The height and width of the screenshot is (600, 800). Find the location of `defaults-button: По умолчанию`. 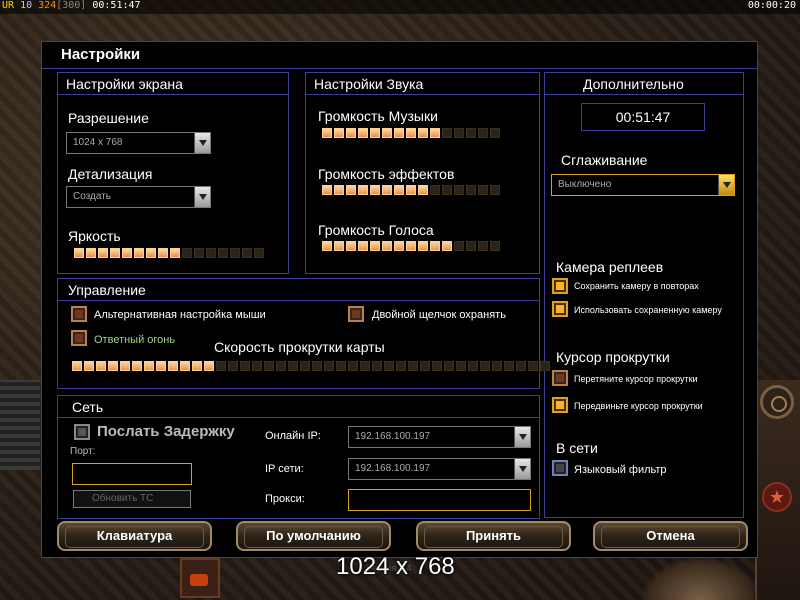

defaults-button: По умолчанию is located at coordinates (313, 536).